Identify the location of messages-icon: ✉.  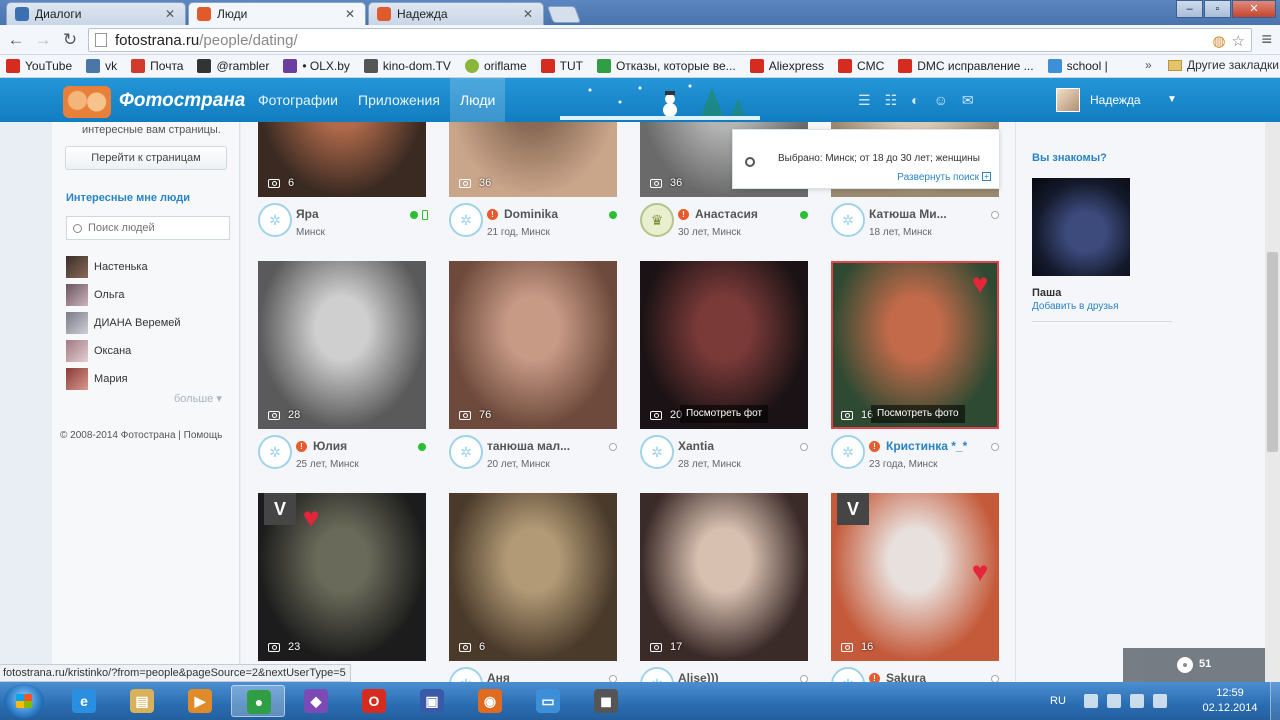
(968, 100).